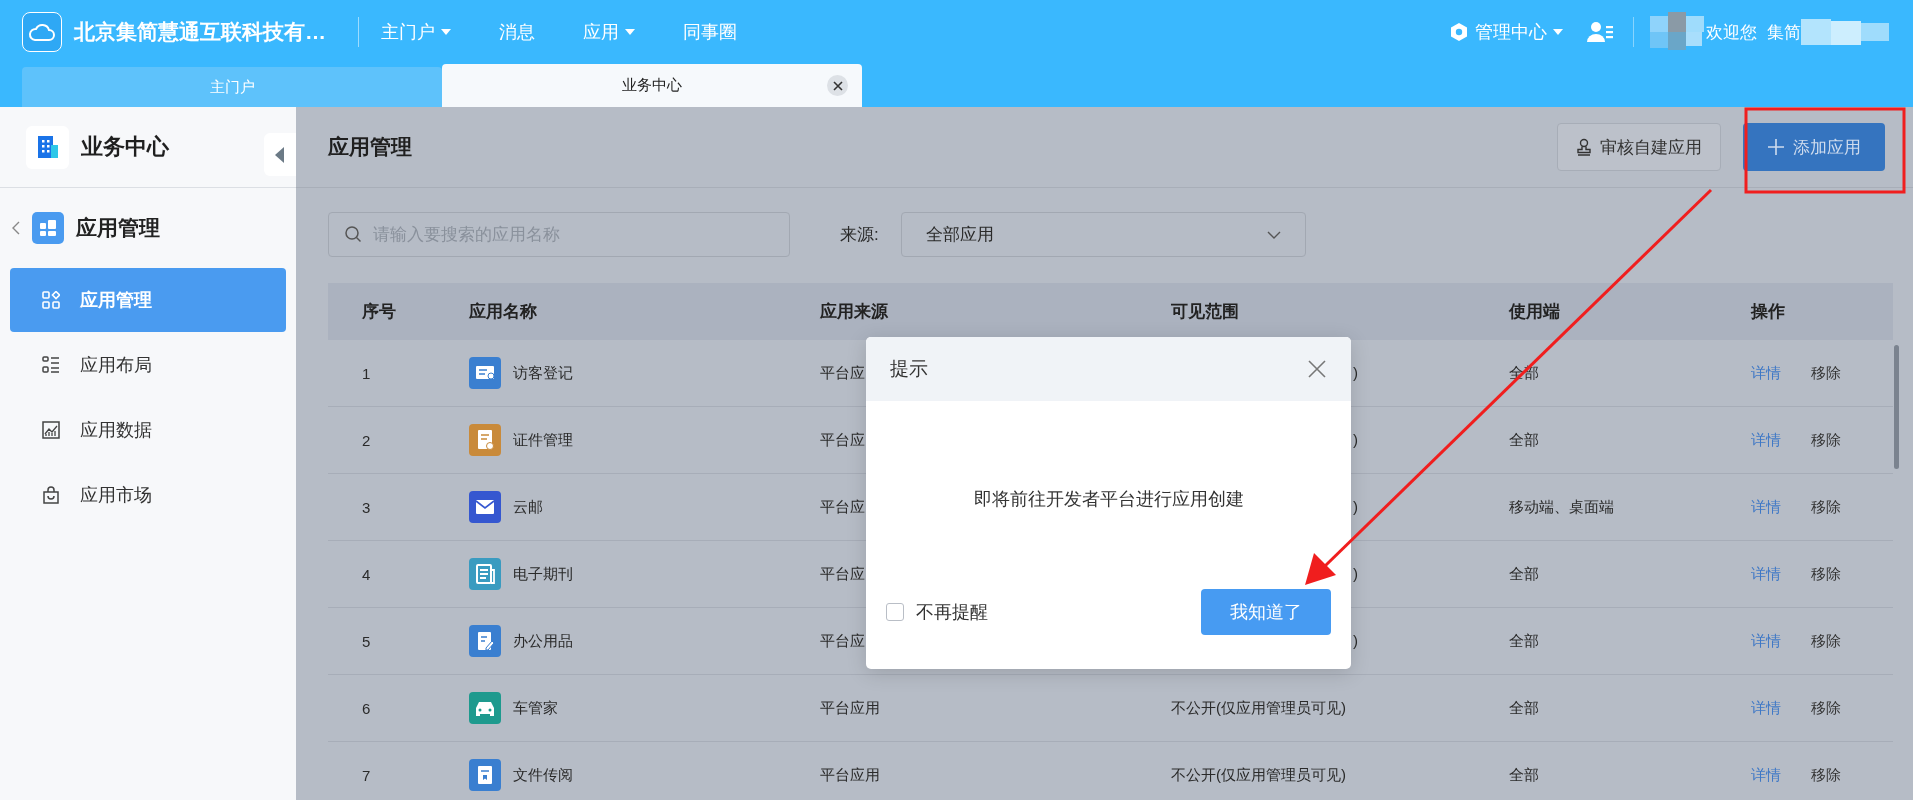 Image resolution: width=1913 pixels, height=800 pixels. What do you see at coordinates (366, 574) in the screenshot?
I see `table-cell-text: 4` at bounding box center [366, 574].